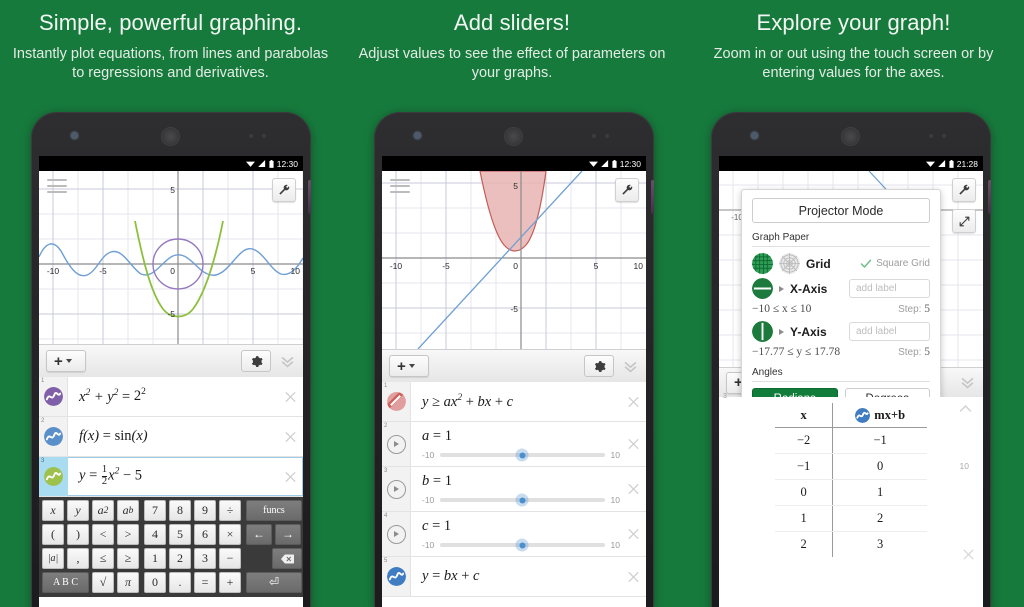 This screenshot has height=607, width=1024. What do you see at coordinates (103, 510) in the screenshot?
I see `key-a-squared: a2` at bounding box center [103, 510].